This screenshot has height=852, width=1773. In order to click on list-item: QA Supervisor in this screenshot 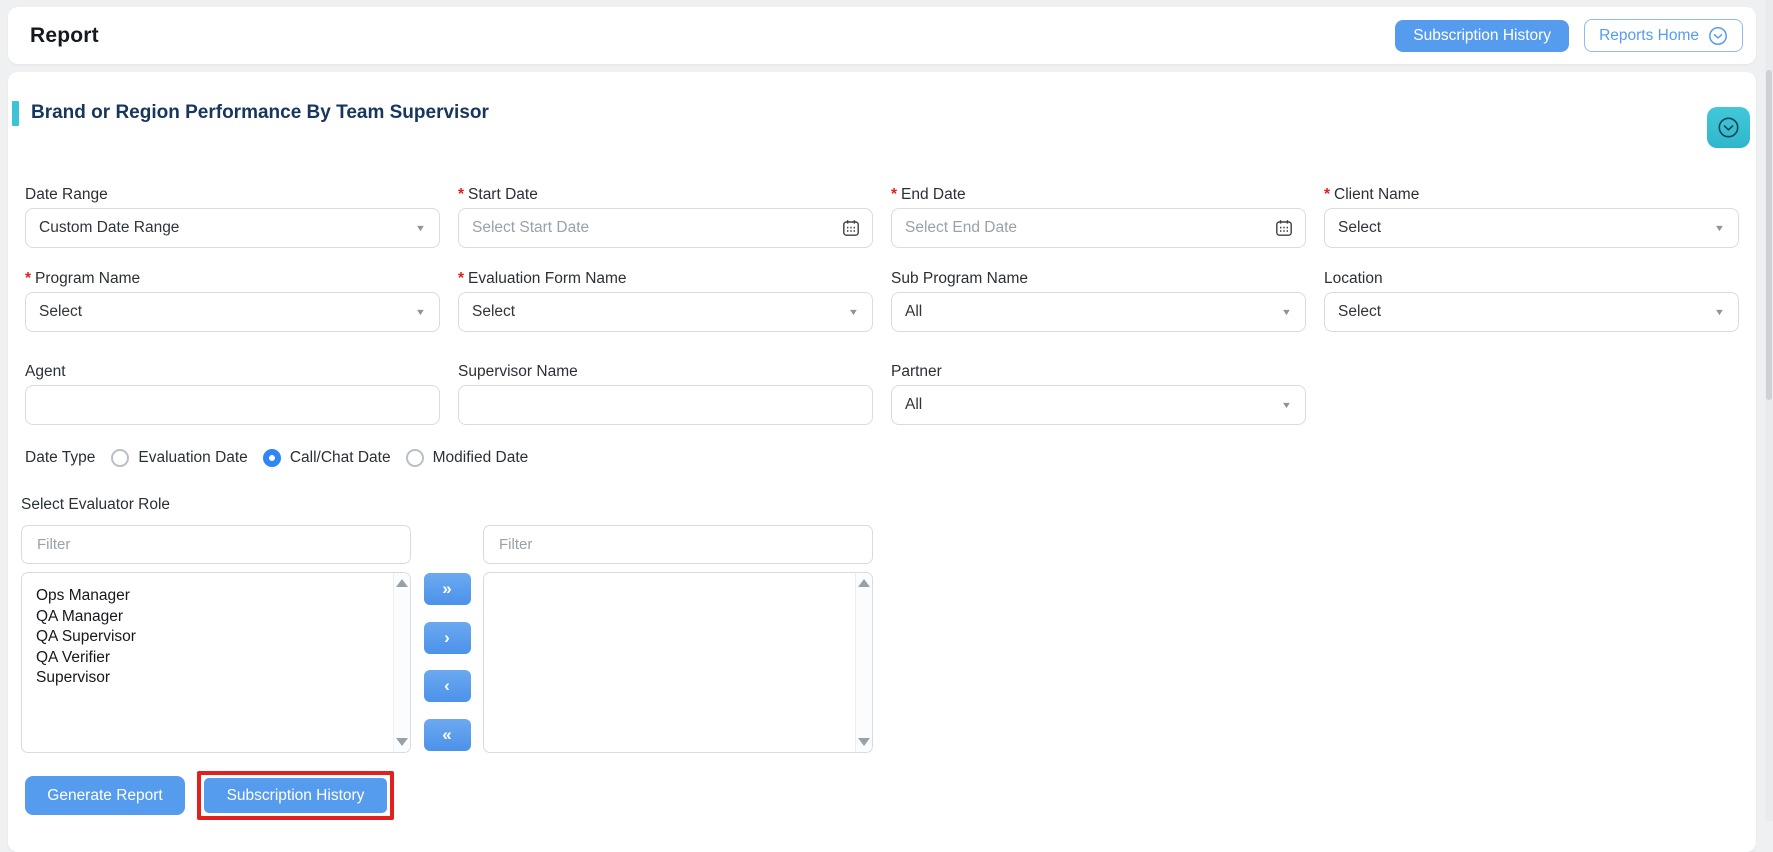, I will do `click(212, 637)`.